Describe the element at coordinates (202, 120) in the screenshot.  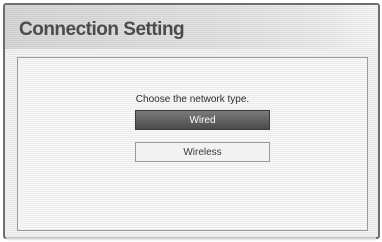
I see `wired-option: Wired` at that location.